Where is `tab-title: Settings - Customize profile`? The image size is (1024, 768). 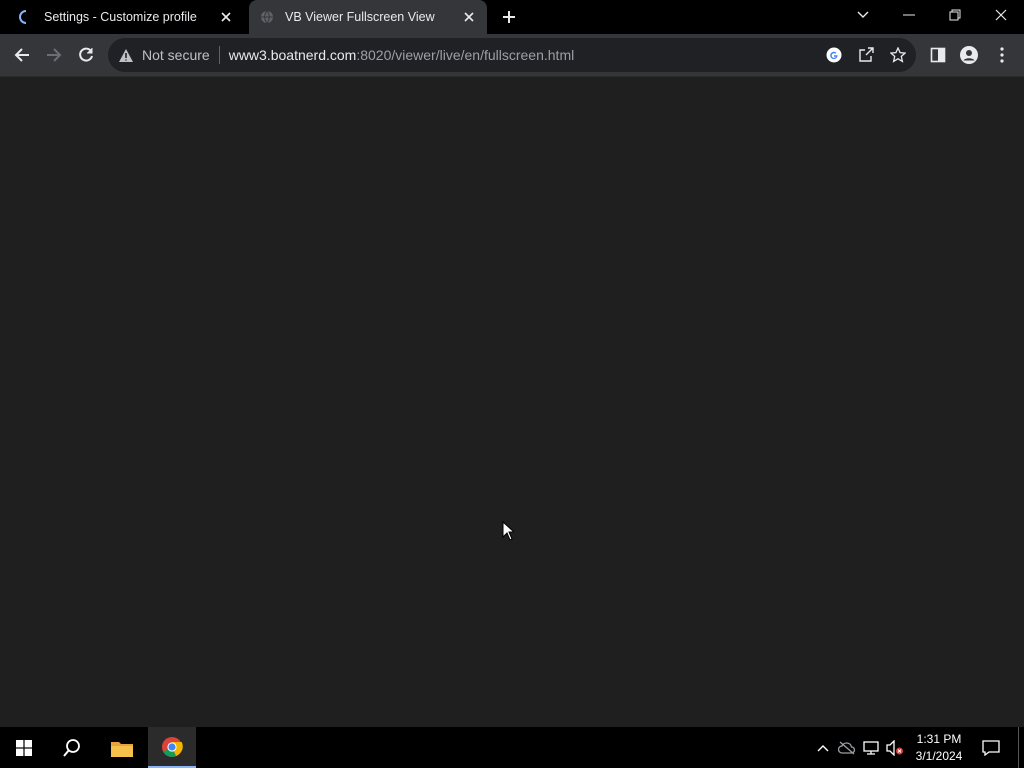
tab-title: Settings - Customize profile is located at coordinates (120, 17).